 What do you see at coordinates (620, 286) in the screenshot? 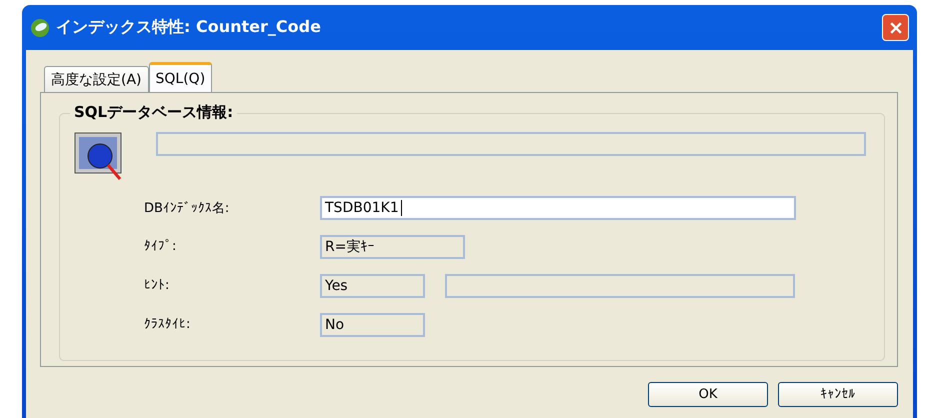
I see `input-field` at bounding box center [620, 286].